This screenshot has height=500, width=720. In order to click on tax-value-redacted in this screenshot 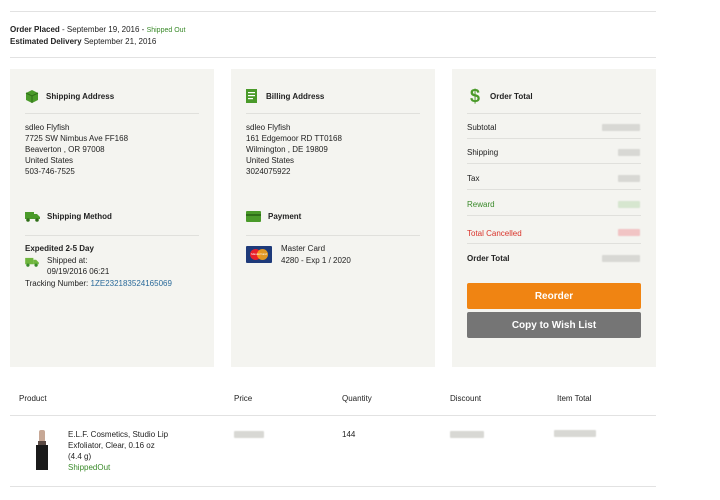, I will do `click(629, 178)`.